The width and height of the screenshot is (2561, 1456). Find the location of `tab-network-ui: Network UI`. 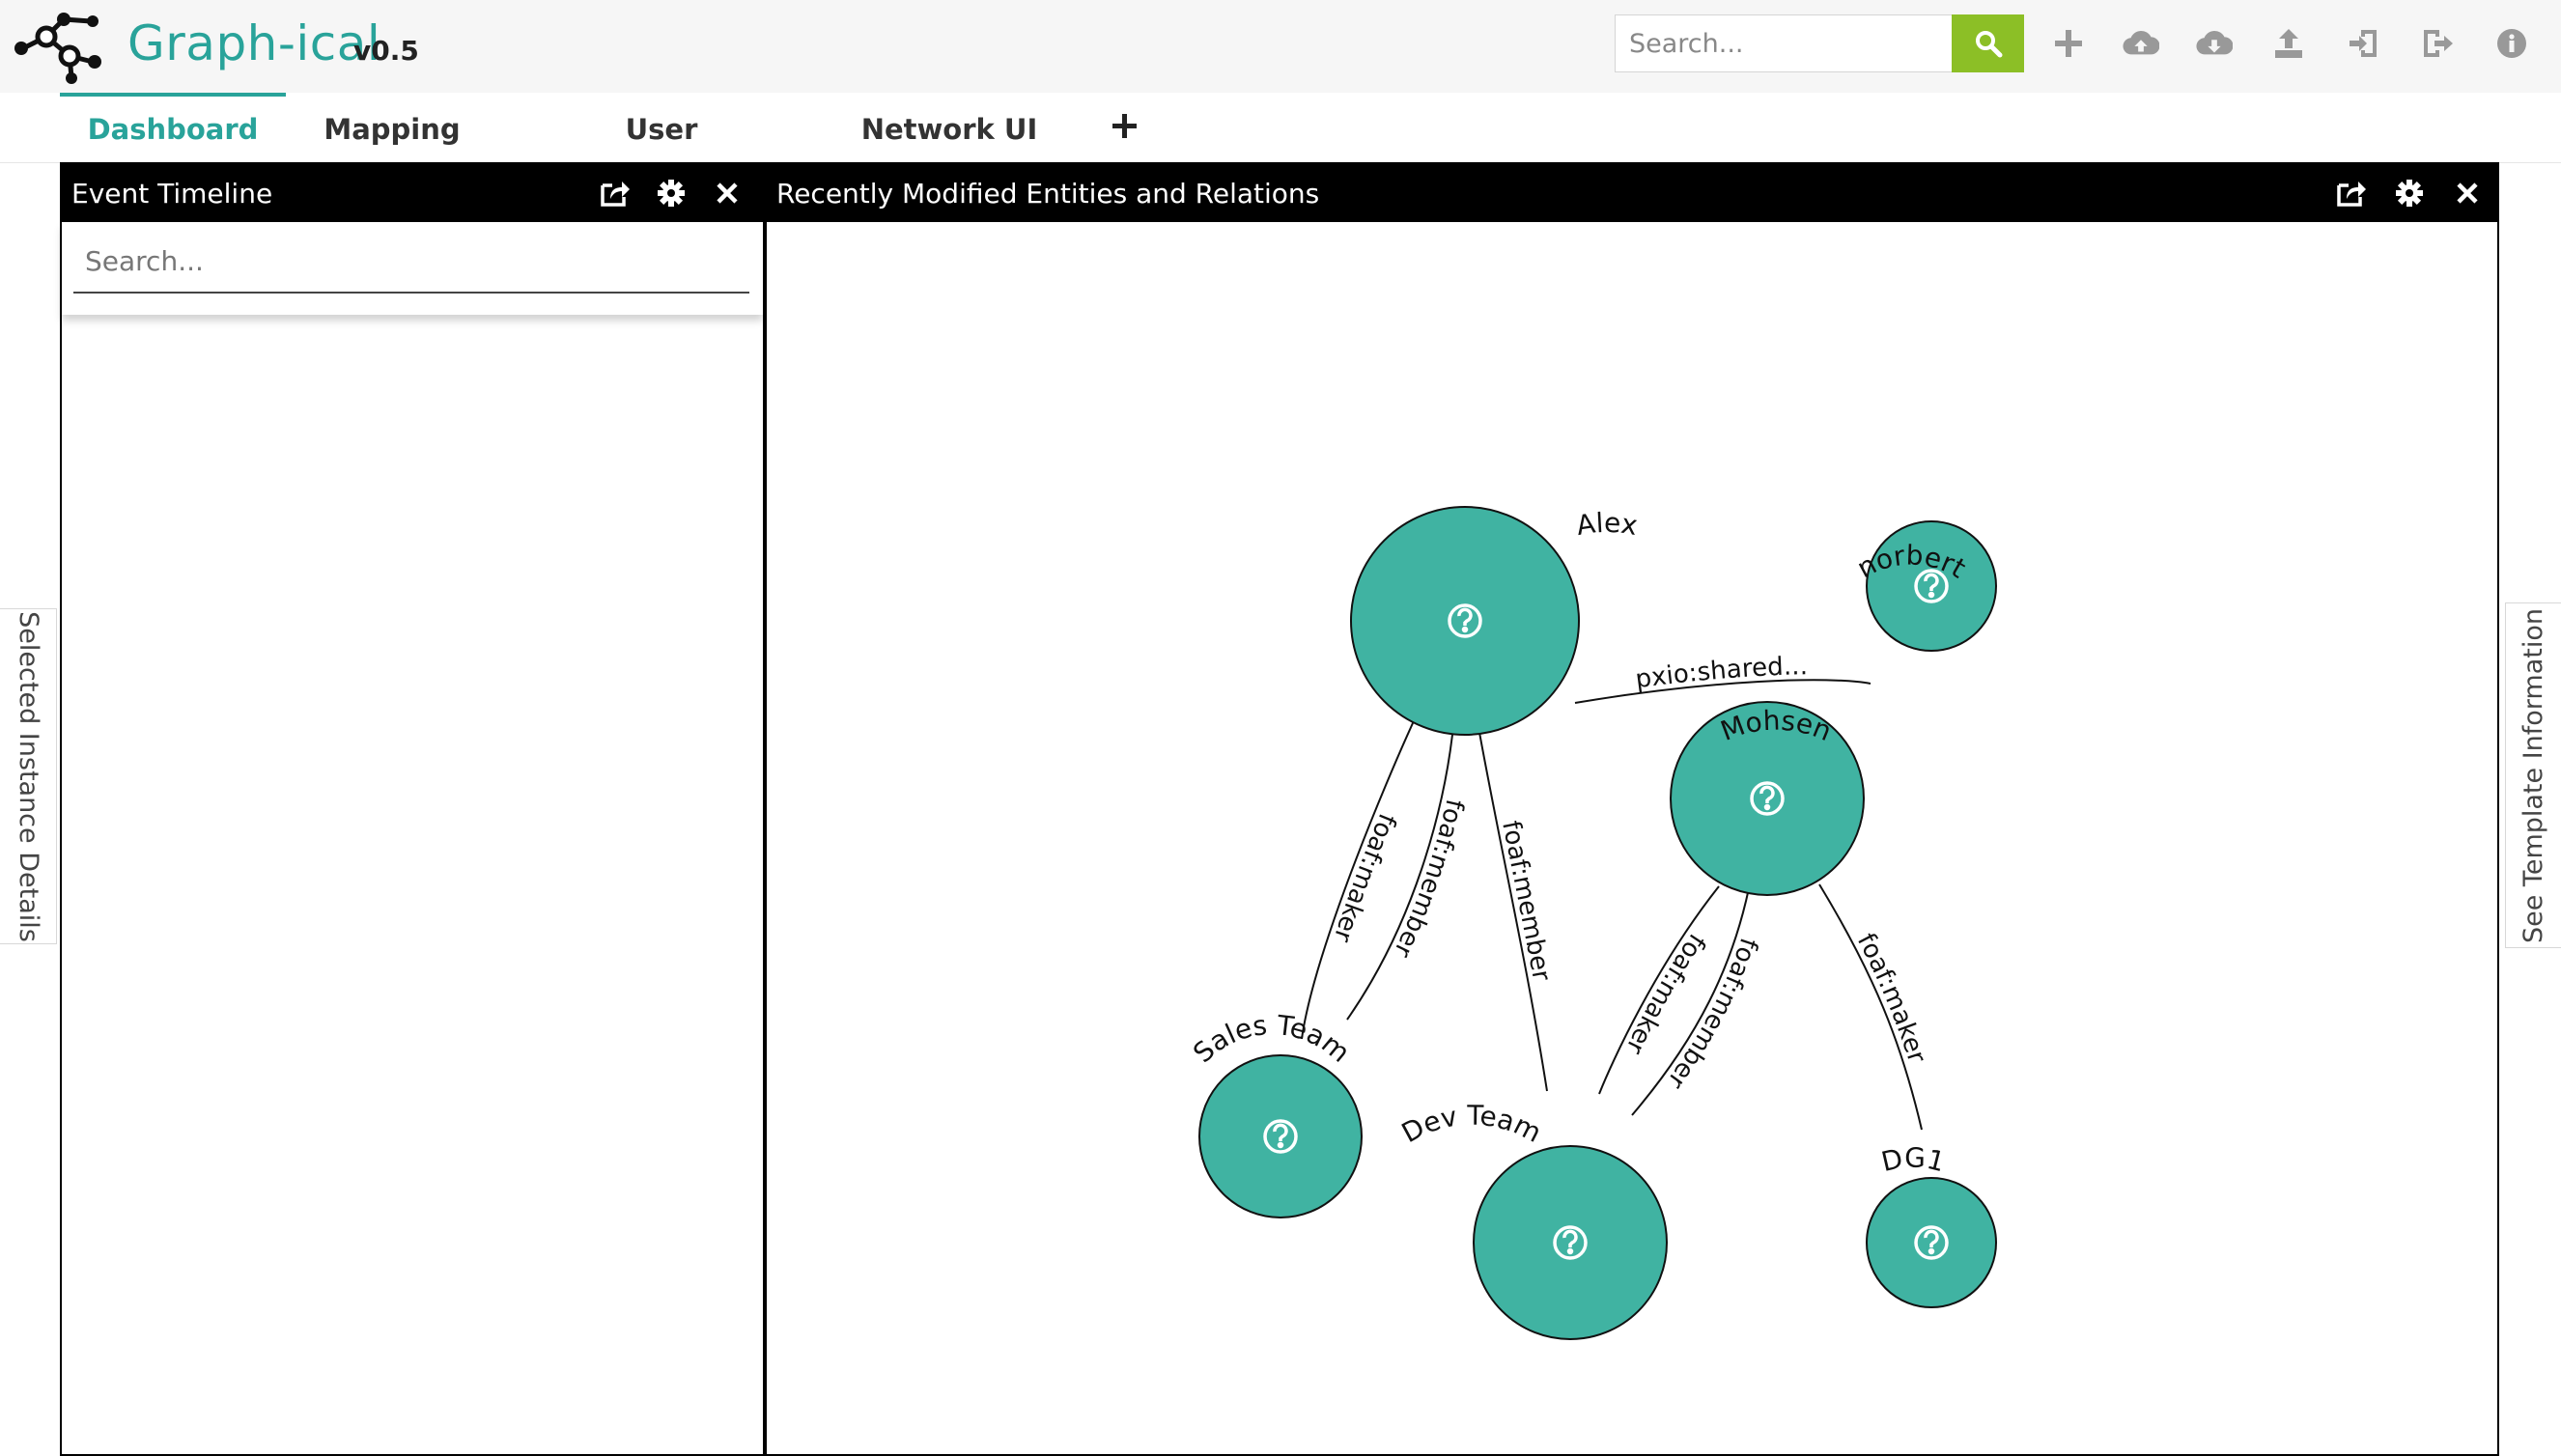

tab-network-ui: Network UI is located at coordinates (949, 128).